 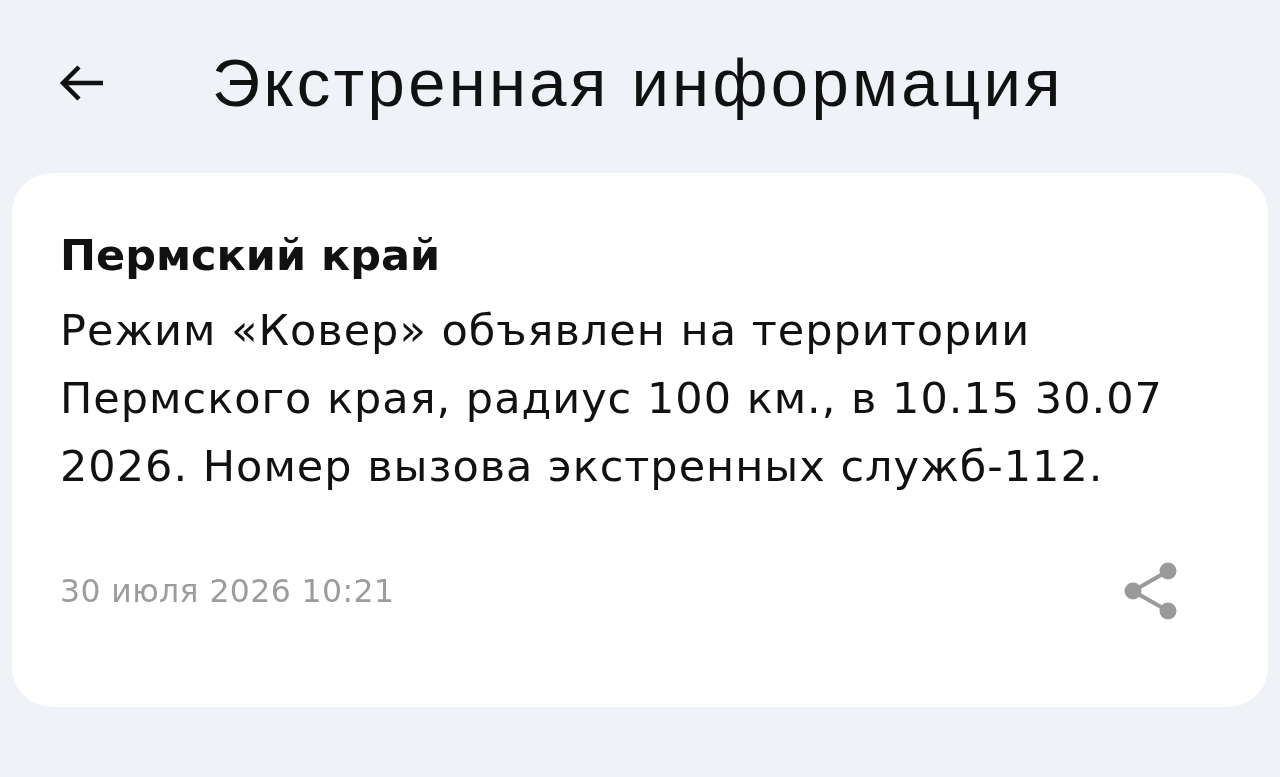 What do you see at coordinates (227, 591) in the screenshot?
I see `alert-timestamp: 30 июля 2026 10:21` at bounding box center [227, 591].